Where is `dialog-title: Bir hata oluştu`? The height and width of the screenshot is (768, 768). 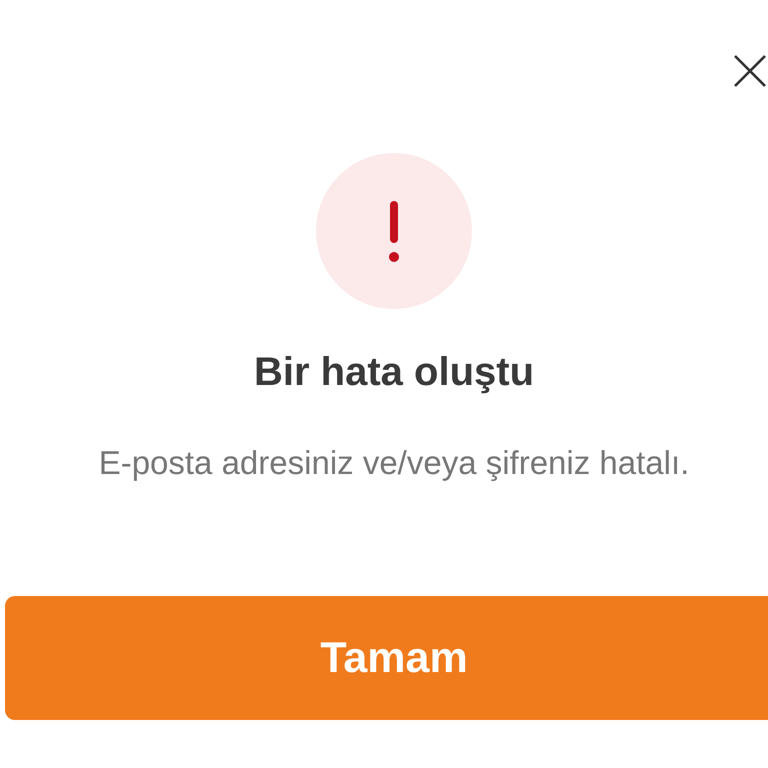
dialog-title: Bir hata oluştu is located at coordinates (394, 372).